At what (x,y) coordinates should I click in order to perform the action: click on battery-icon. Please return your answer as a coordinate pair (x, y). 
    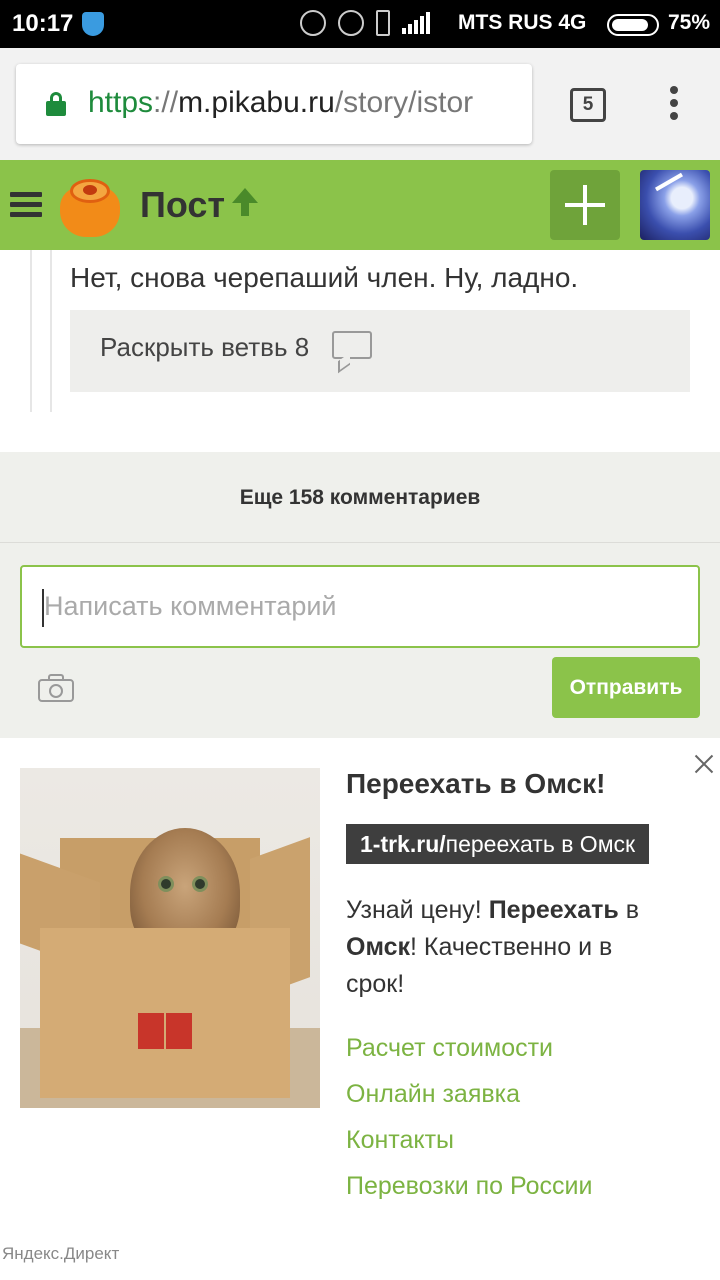
    Looking at the image, I should click on (633, 25).